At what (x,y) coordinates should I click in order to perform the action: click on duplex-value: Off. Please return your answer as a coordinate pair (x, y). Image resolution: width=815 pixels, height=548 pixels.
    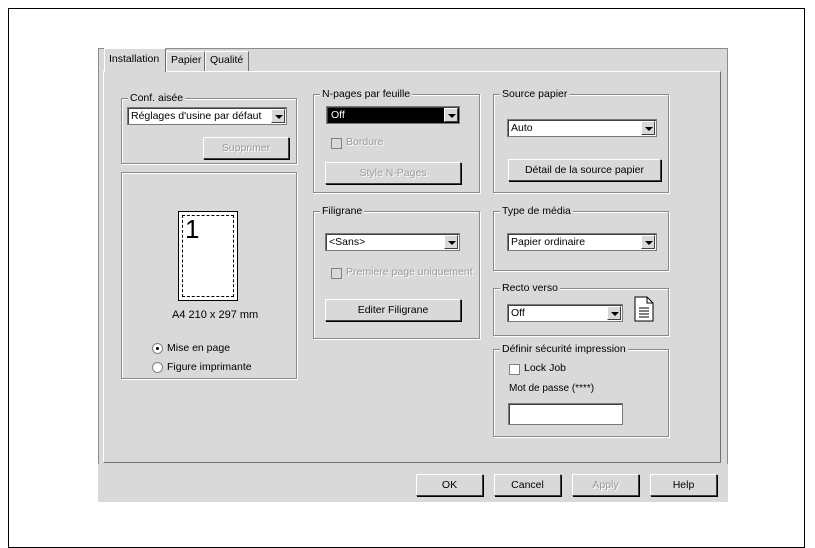
    Looking at the image, I should click on (518, 313).